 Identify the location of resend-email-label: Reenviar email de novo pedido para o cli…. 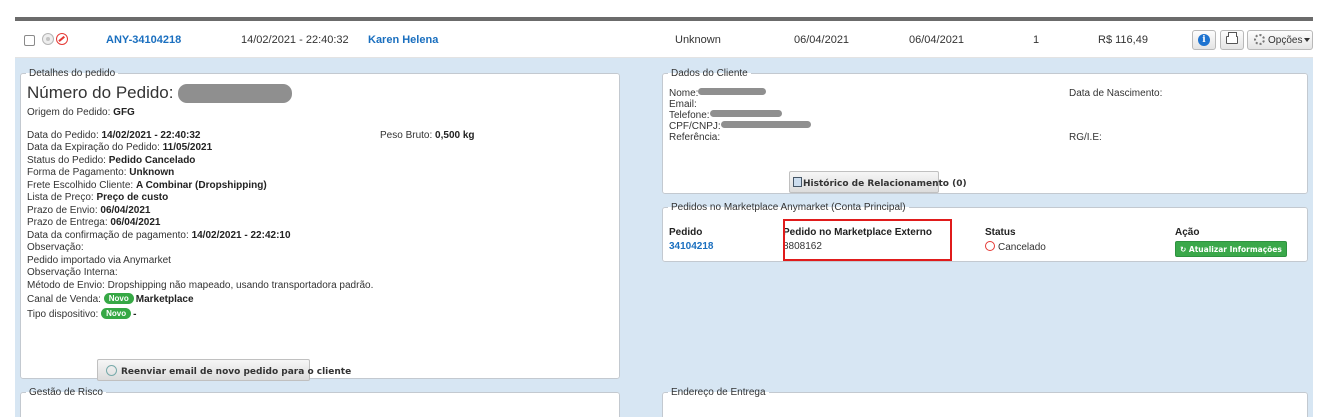
(236, 372).